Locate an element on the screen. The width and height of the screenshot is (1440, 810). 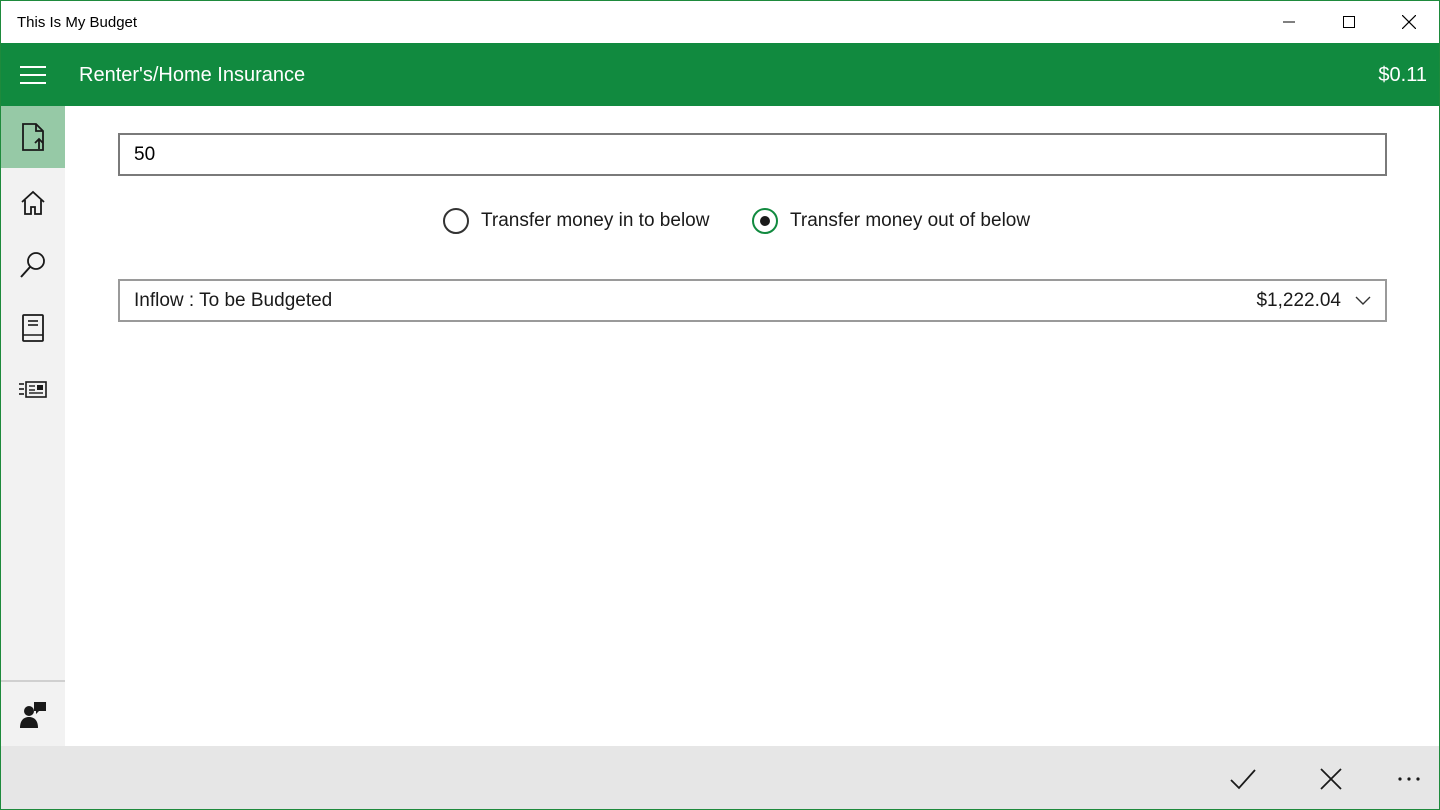
menu-button is located at coordinates (33, 74).